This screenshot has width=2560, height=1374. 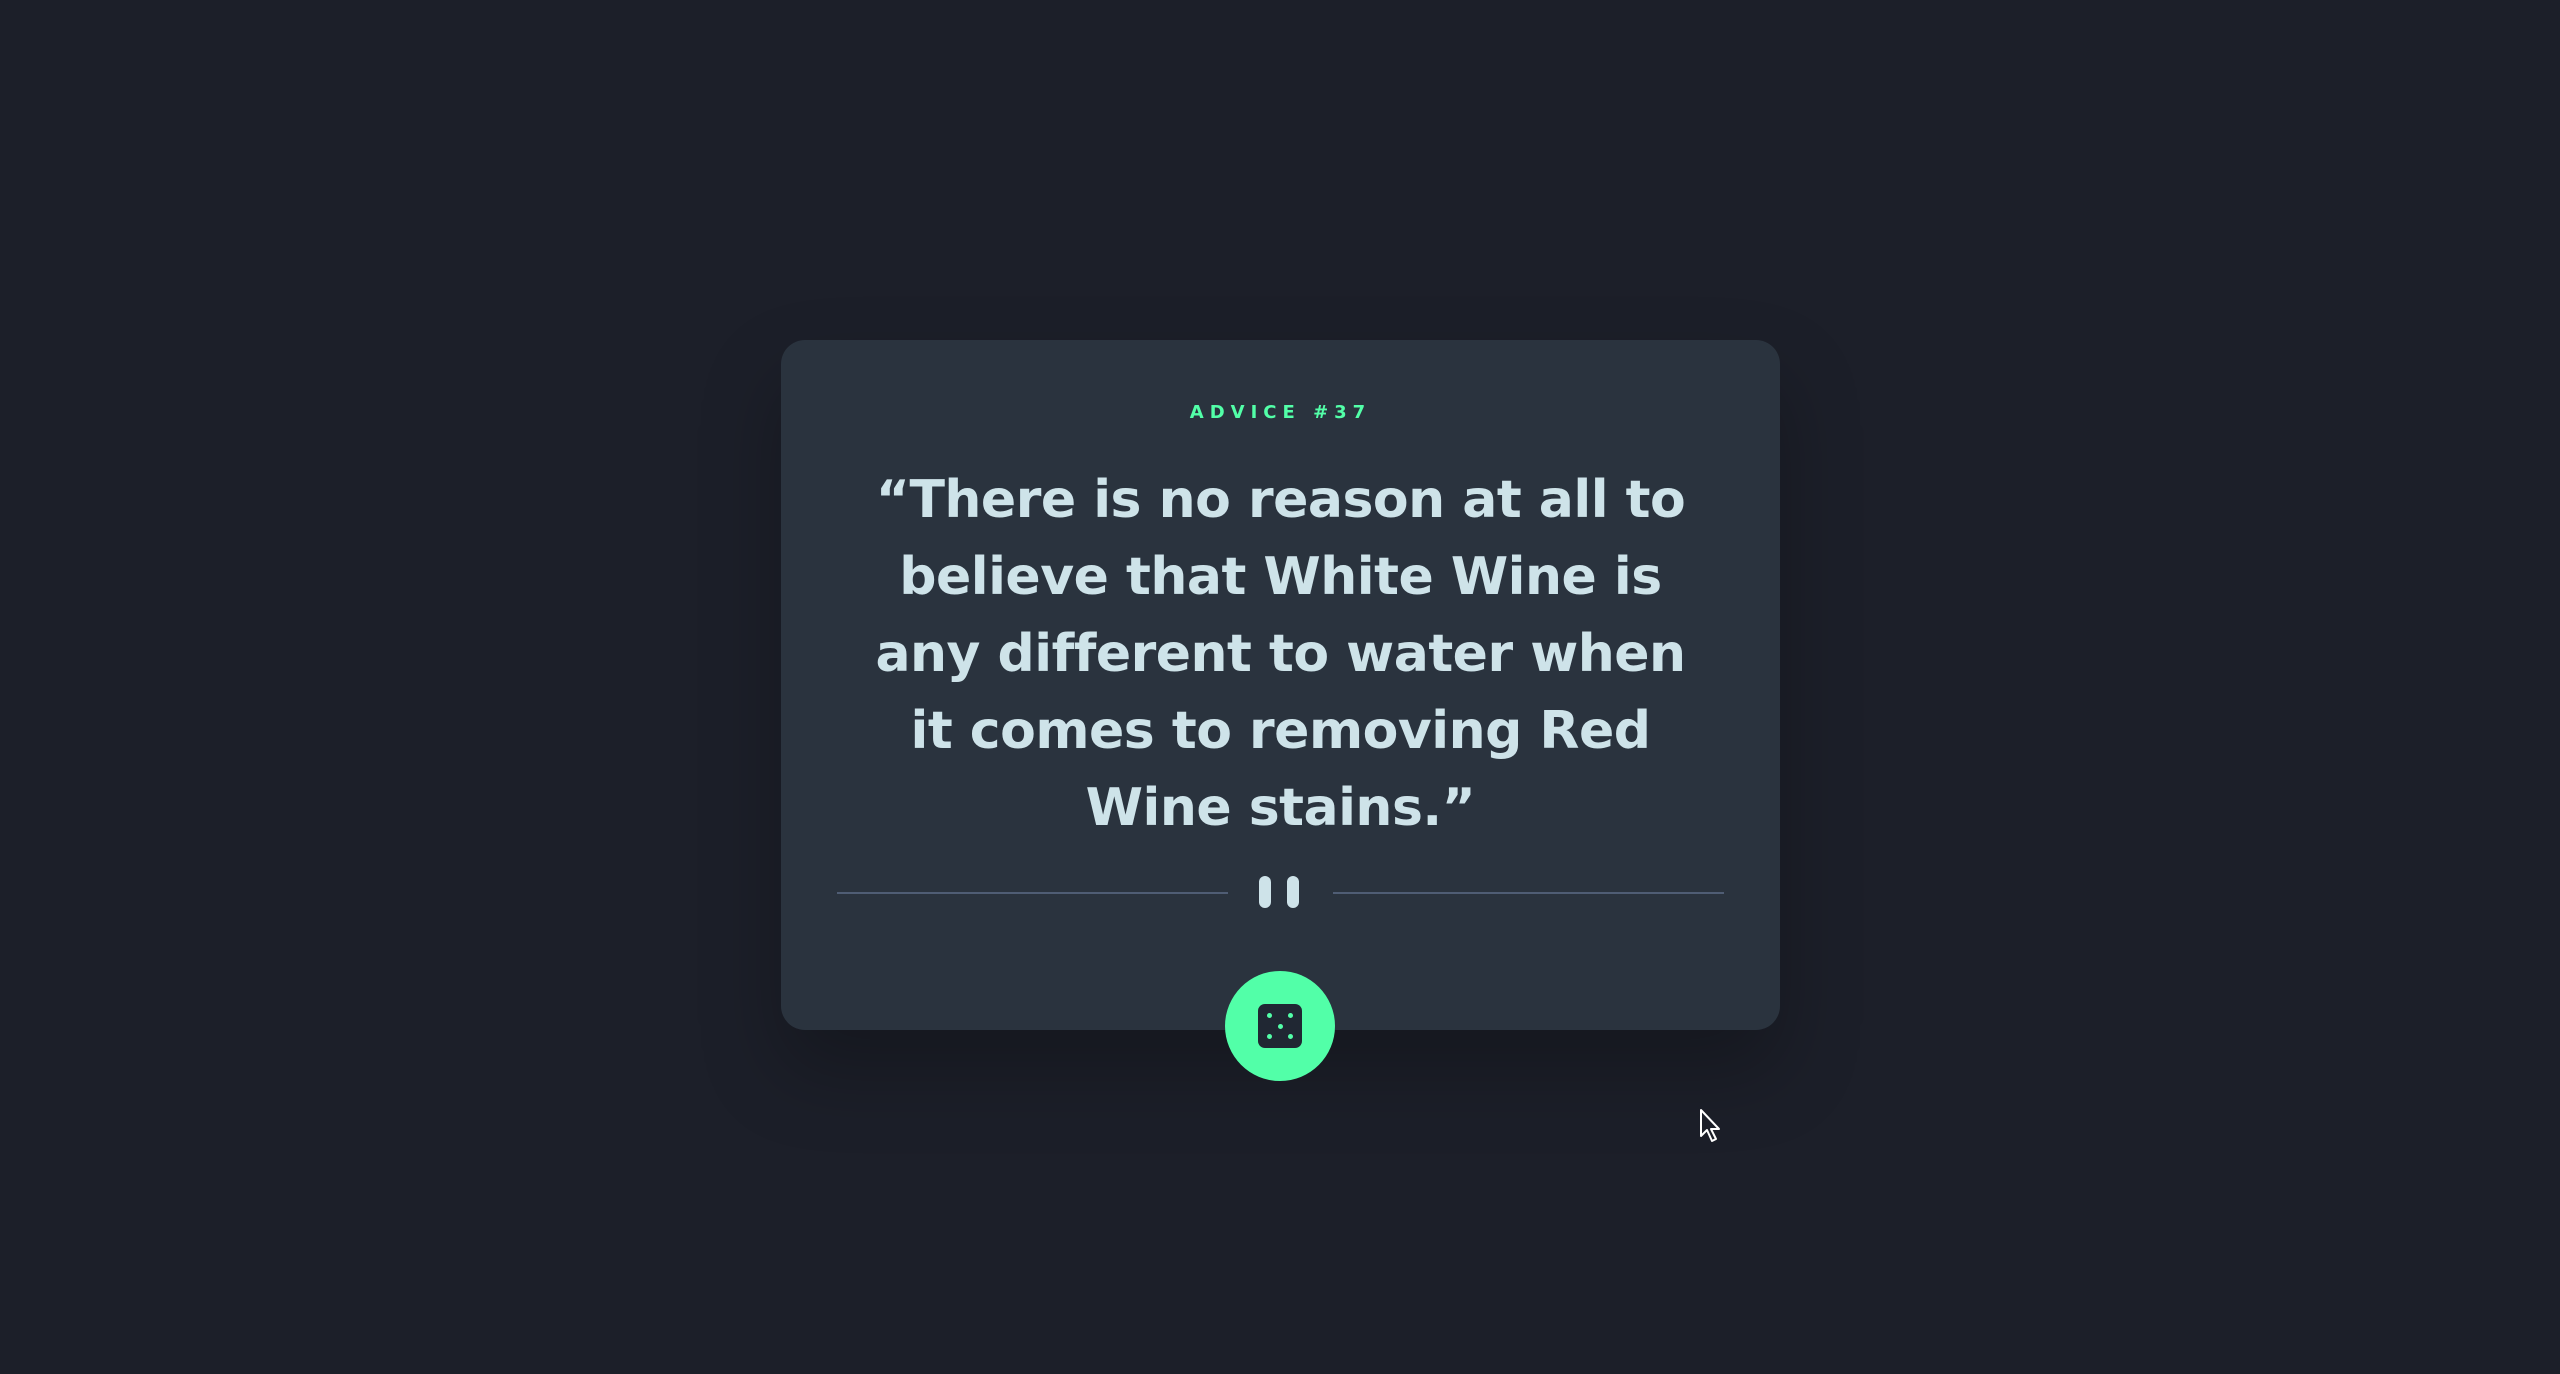 I want to click on divider, so click(x=1280, y=892).